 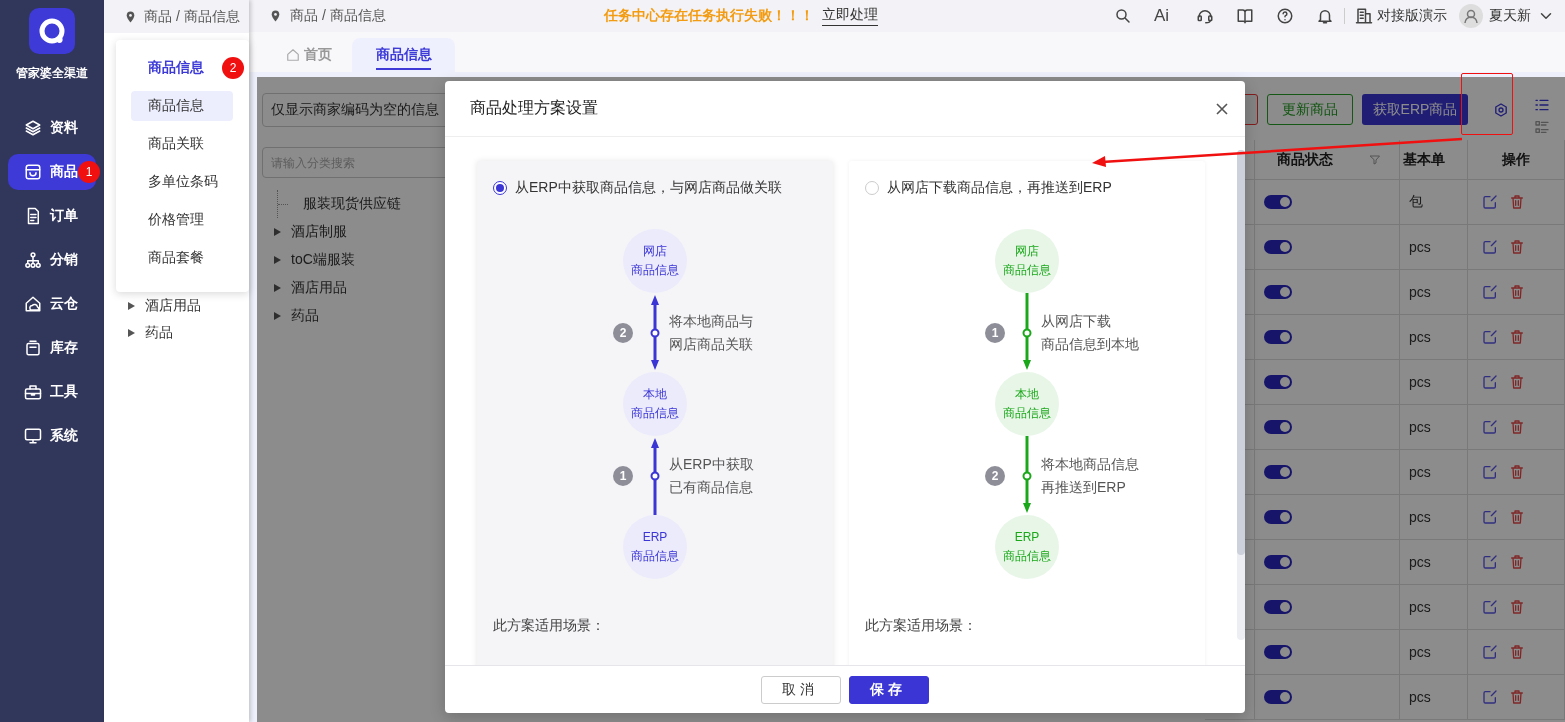 What do you see at coordinates (999, 188) in the screenshot?
I see `option-label: 从网店下载商品信息，再推送到ERP` at bounding box center [999, 188].